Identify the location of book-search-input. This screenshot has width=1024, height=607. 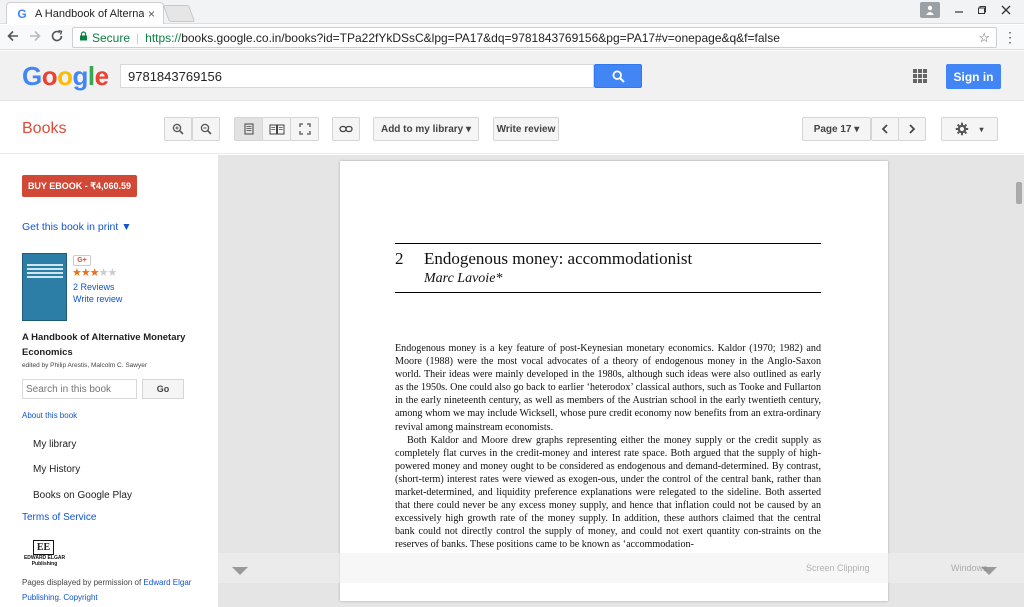
(79, 389).